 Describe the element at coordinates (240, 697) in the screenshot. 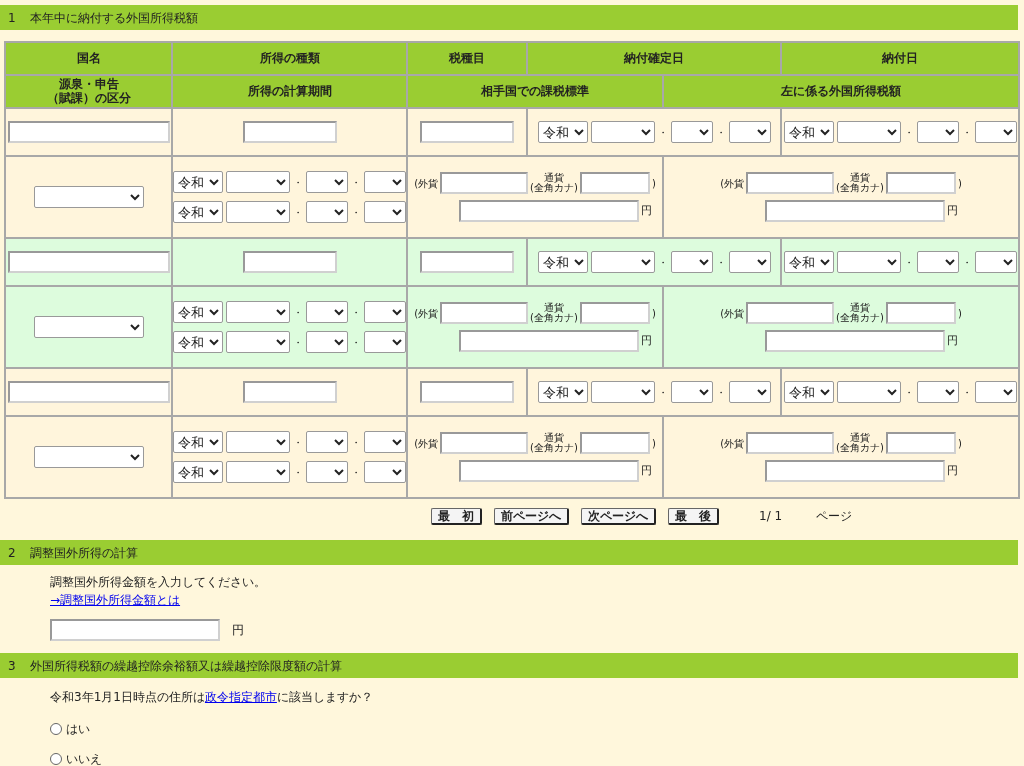

I see `city-link: 政令指定都市` at that location.